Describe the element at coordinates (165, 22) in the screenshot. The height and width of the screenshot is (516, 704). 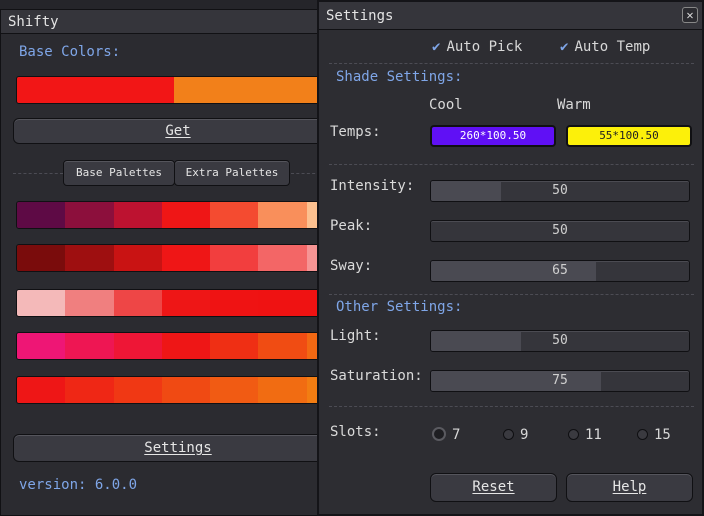
I see `shifty-titlebar: Shifty` at that location.